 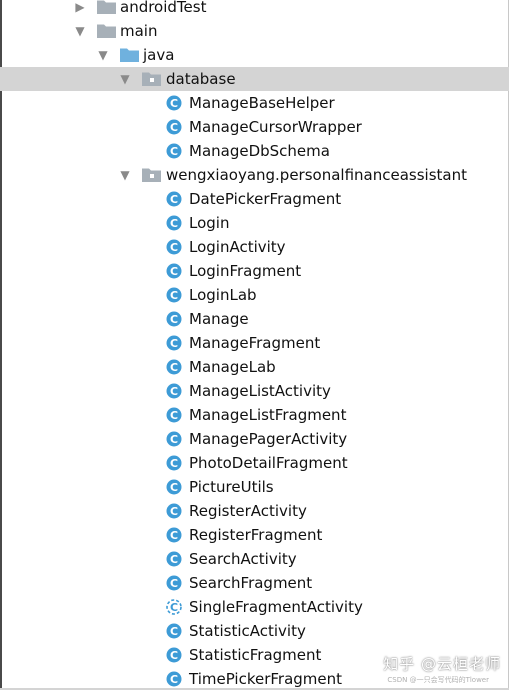 What do you see at coordinates (260, 391) in the screenshot?
I see `tree-item-label: ManageListActivity` at bounding box center [260, 391].